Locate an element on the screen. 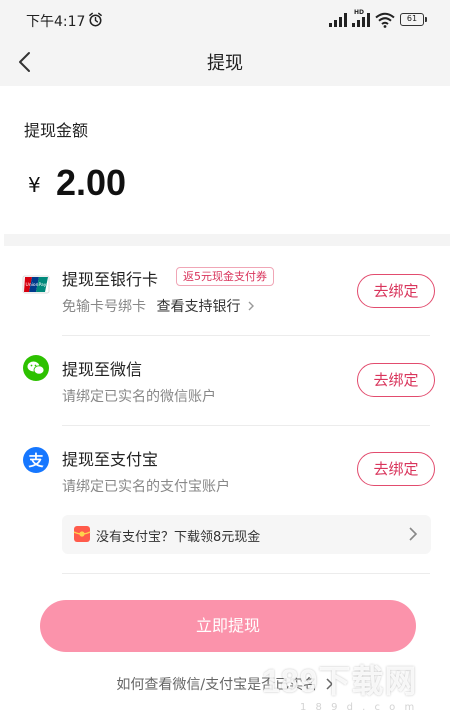 Image resolution: width=450 pixels, height=727 pixels. page-title: 提现 is located at coordinates (225, 63).